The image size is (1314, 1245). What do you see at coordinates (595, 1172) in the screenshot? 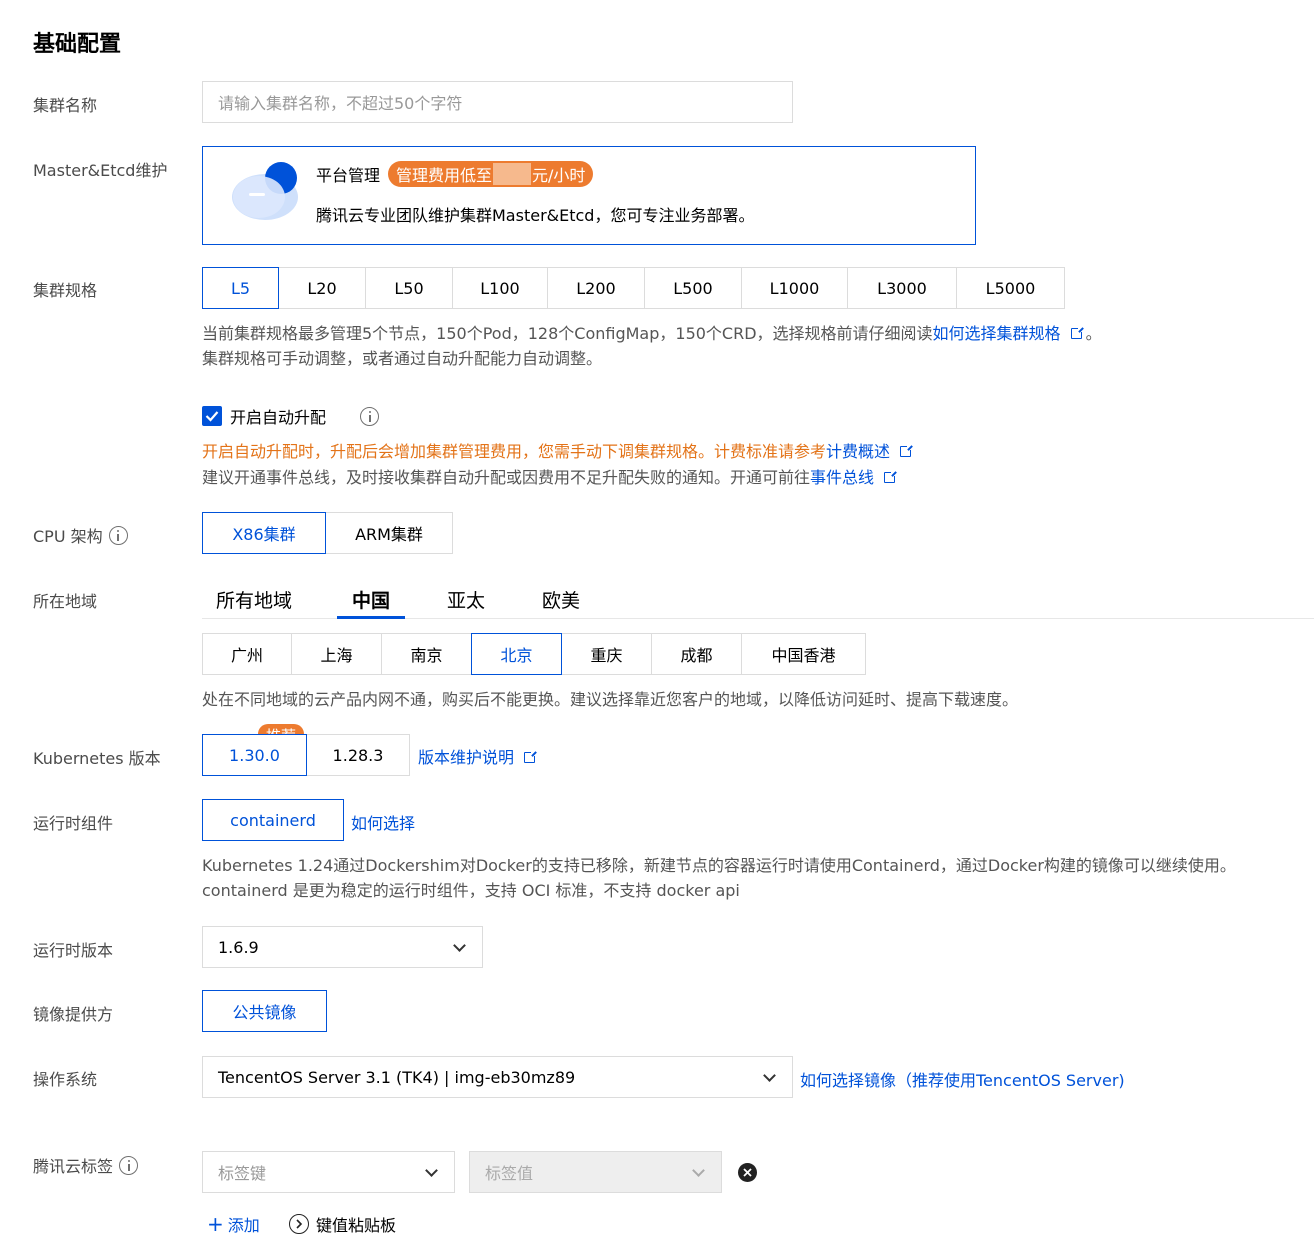
I see `tag-value-select: 标签值` at bounding box center [595, 1172].